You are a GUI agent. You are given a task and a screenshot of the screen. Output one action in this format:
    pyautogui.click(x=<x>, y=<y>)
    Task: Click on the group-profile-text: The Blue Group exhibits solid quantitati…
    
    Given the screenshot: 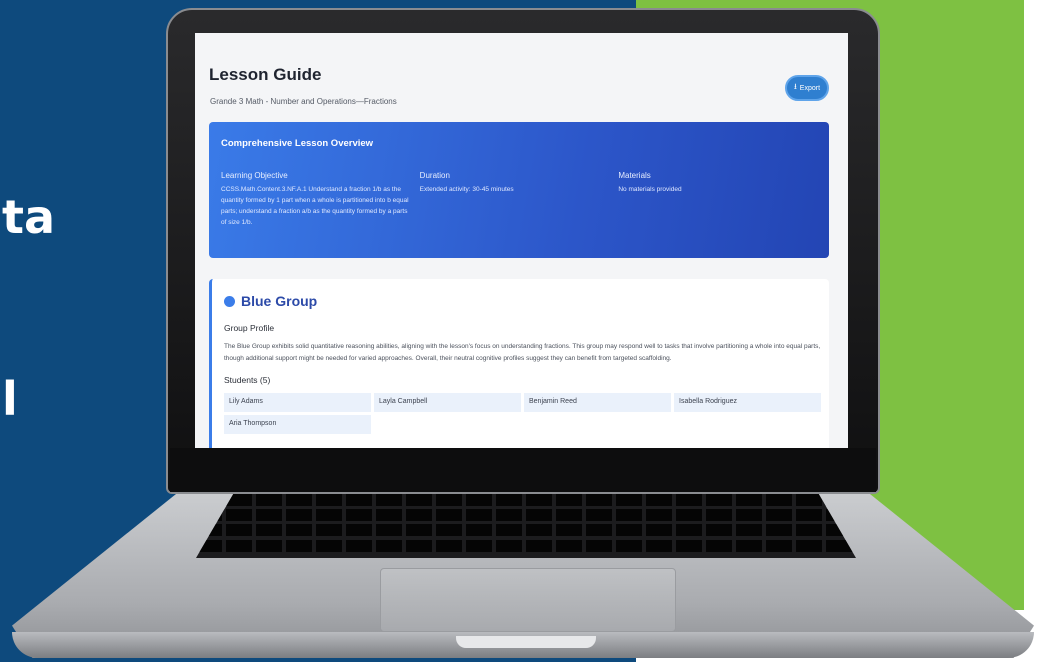 What is the action you would take?
    pyautogui.click(x=522, y=352)
    